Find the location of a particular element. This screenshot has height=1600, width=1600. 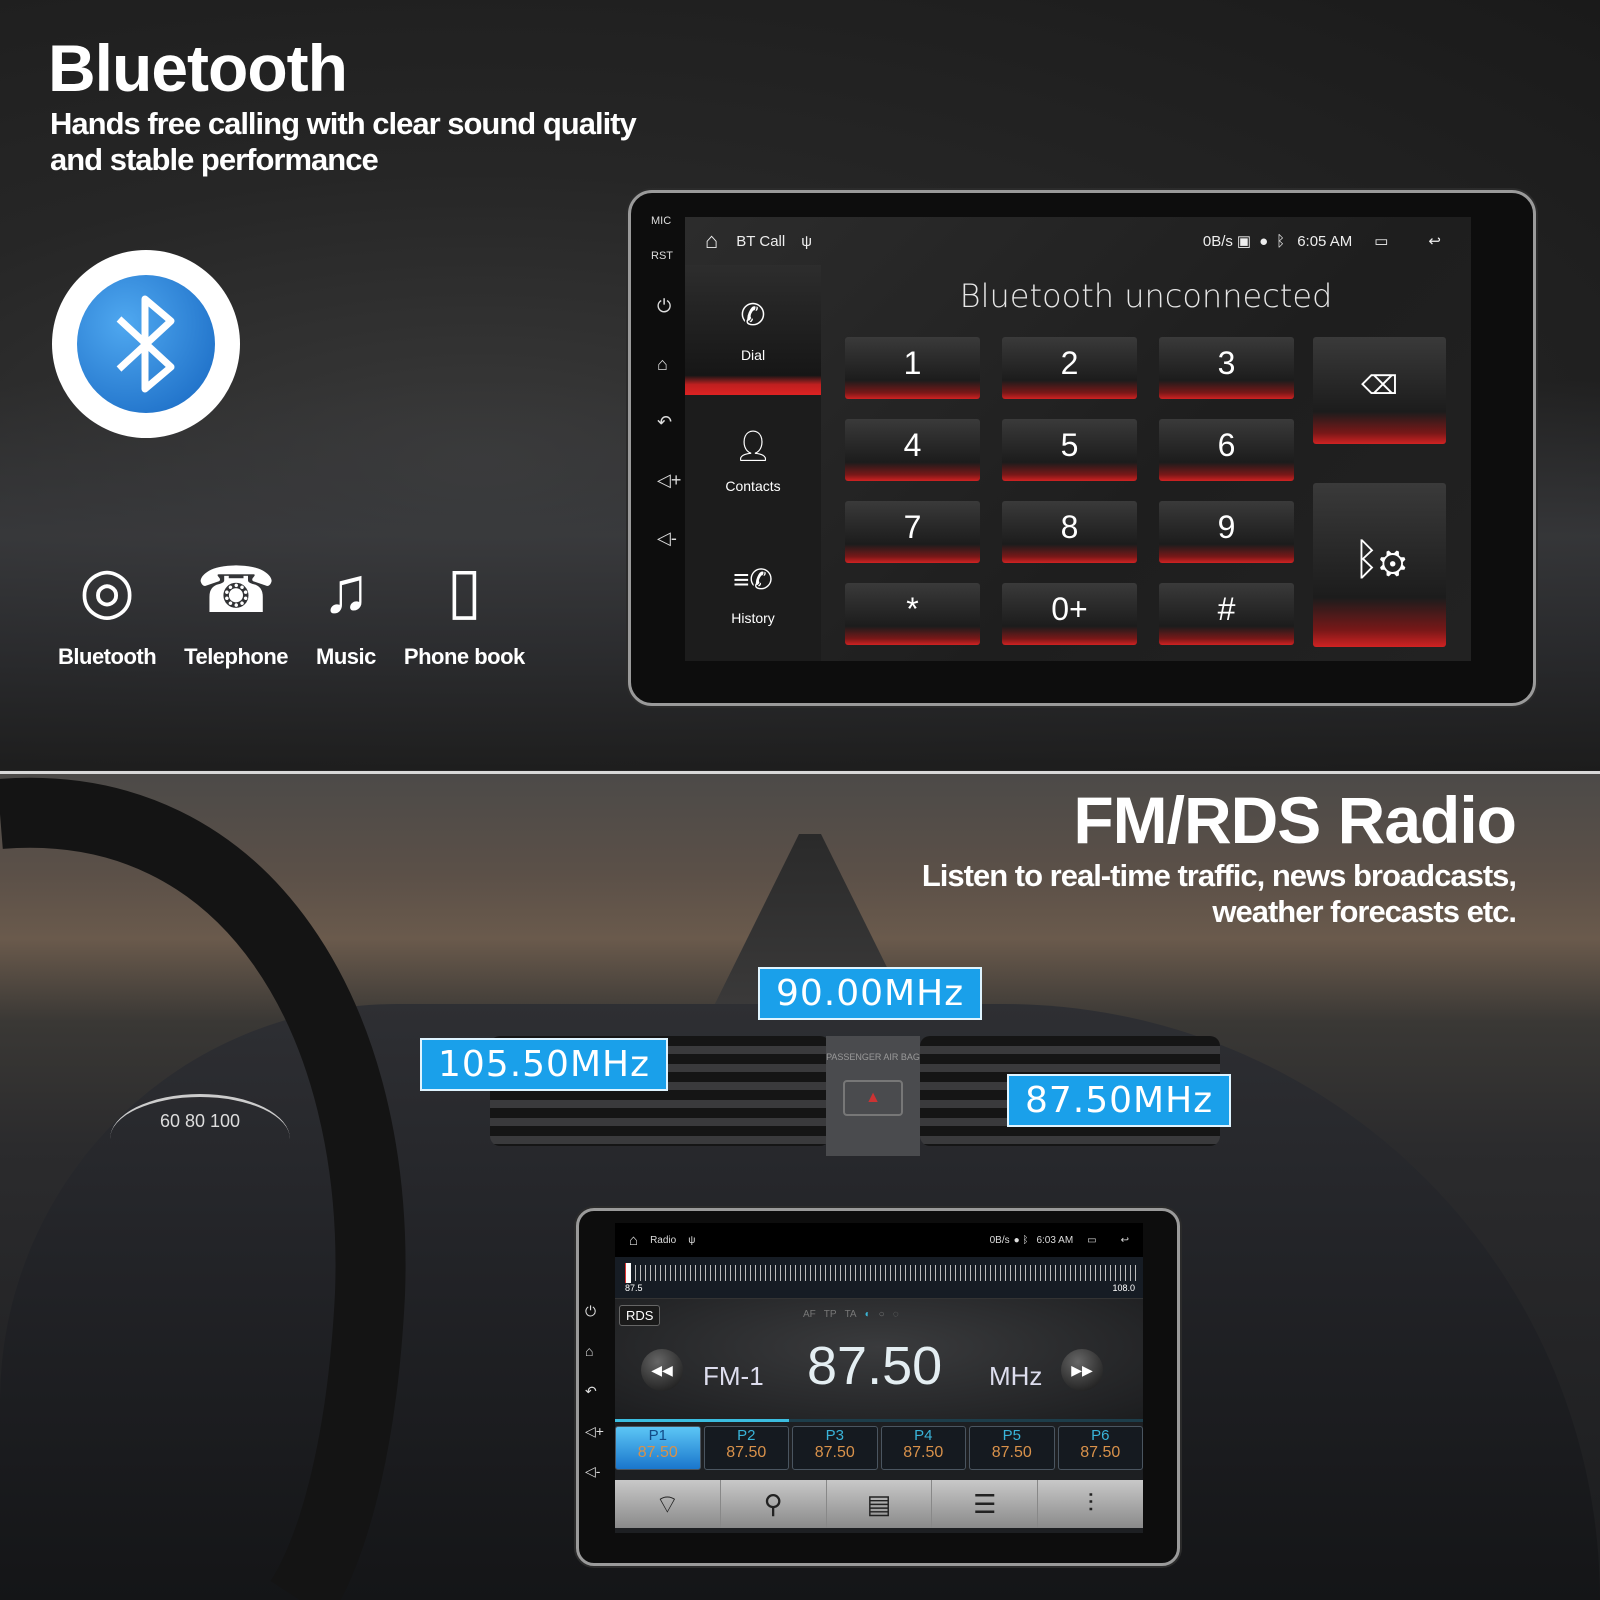

preset-3: P3 87.50 is located at coordinates (835, 1448).